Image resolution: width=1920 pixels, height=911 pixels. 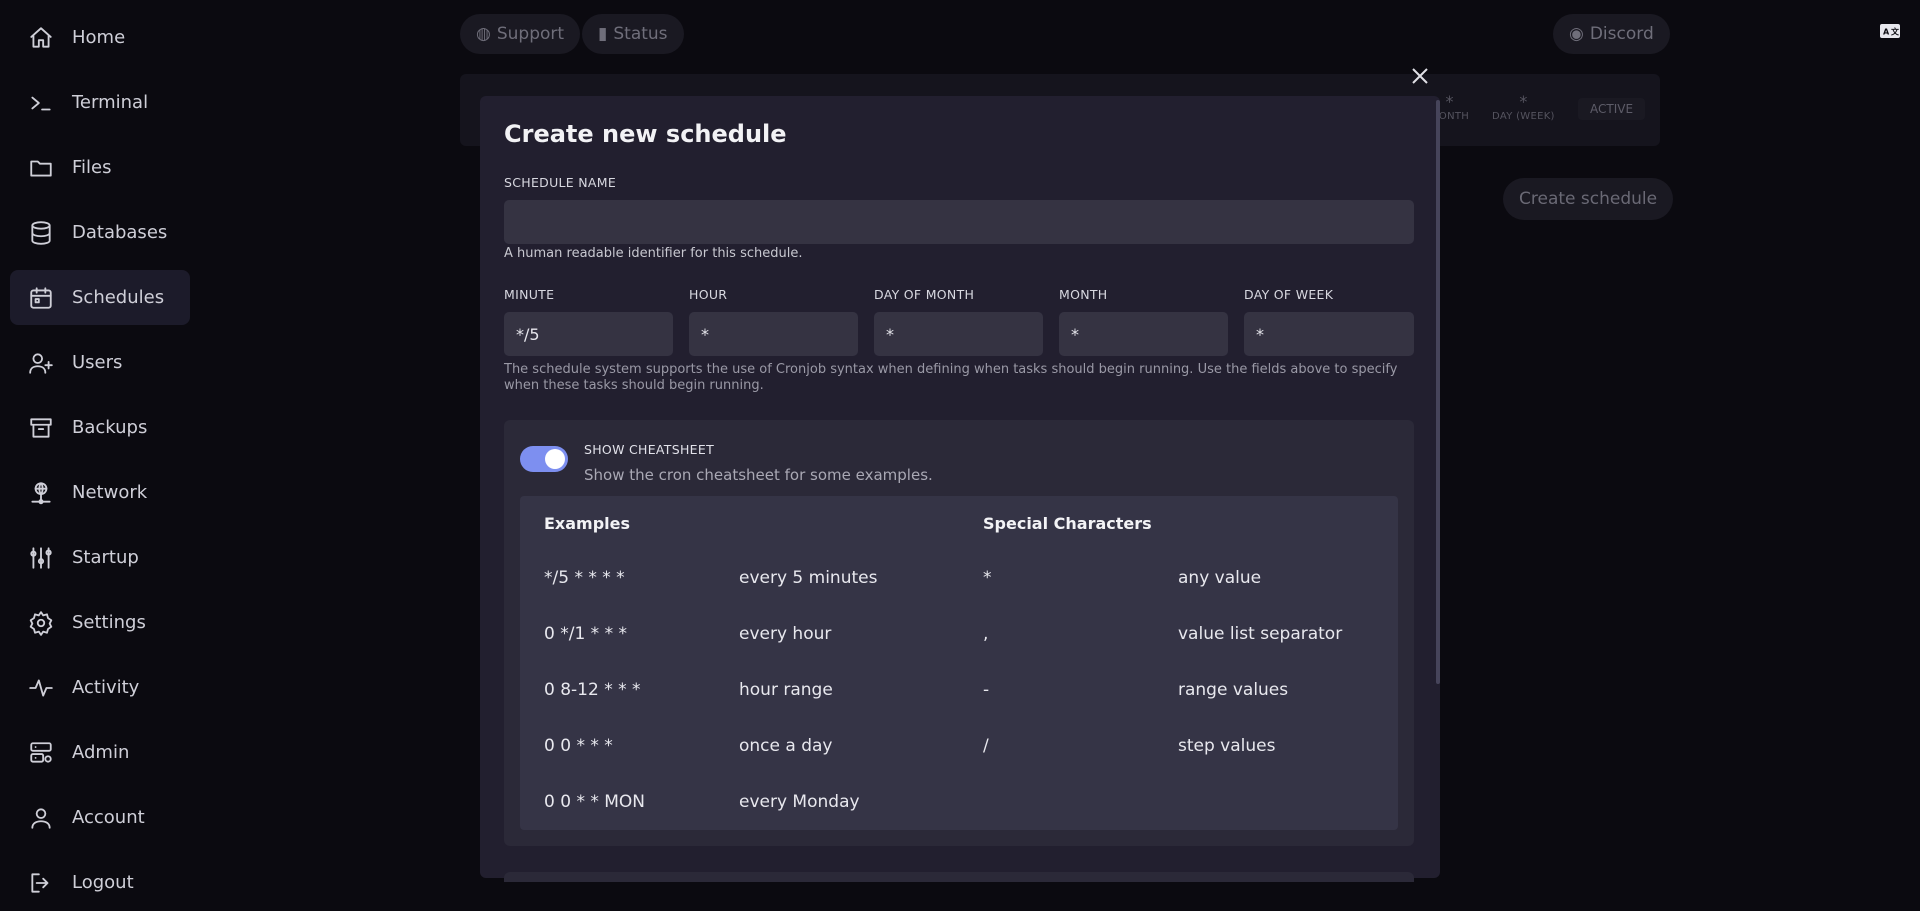 What do you see at coordinates (1233, 690) in the screenshot?
I see `special-character-description: range values` at bounding box center [1233, 690].